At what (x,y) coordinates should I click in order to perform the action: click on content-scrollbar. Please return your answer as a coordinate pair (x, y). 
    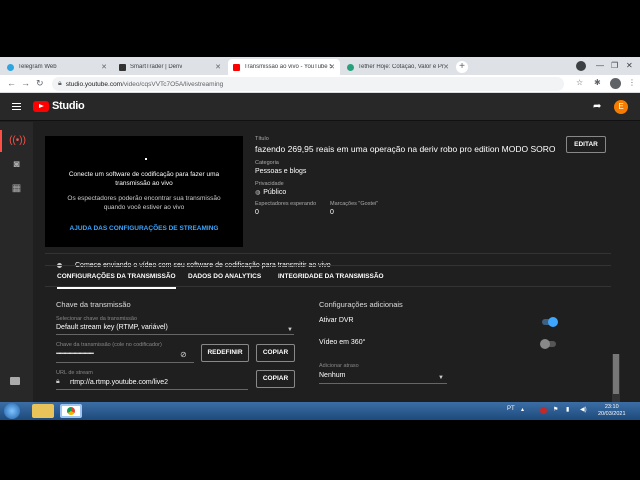
    Looking at the image, I should click on (616, 378).